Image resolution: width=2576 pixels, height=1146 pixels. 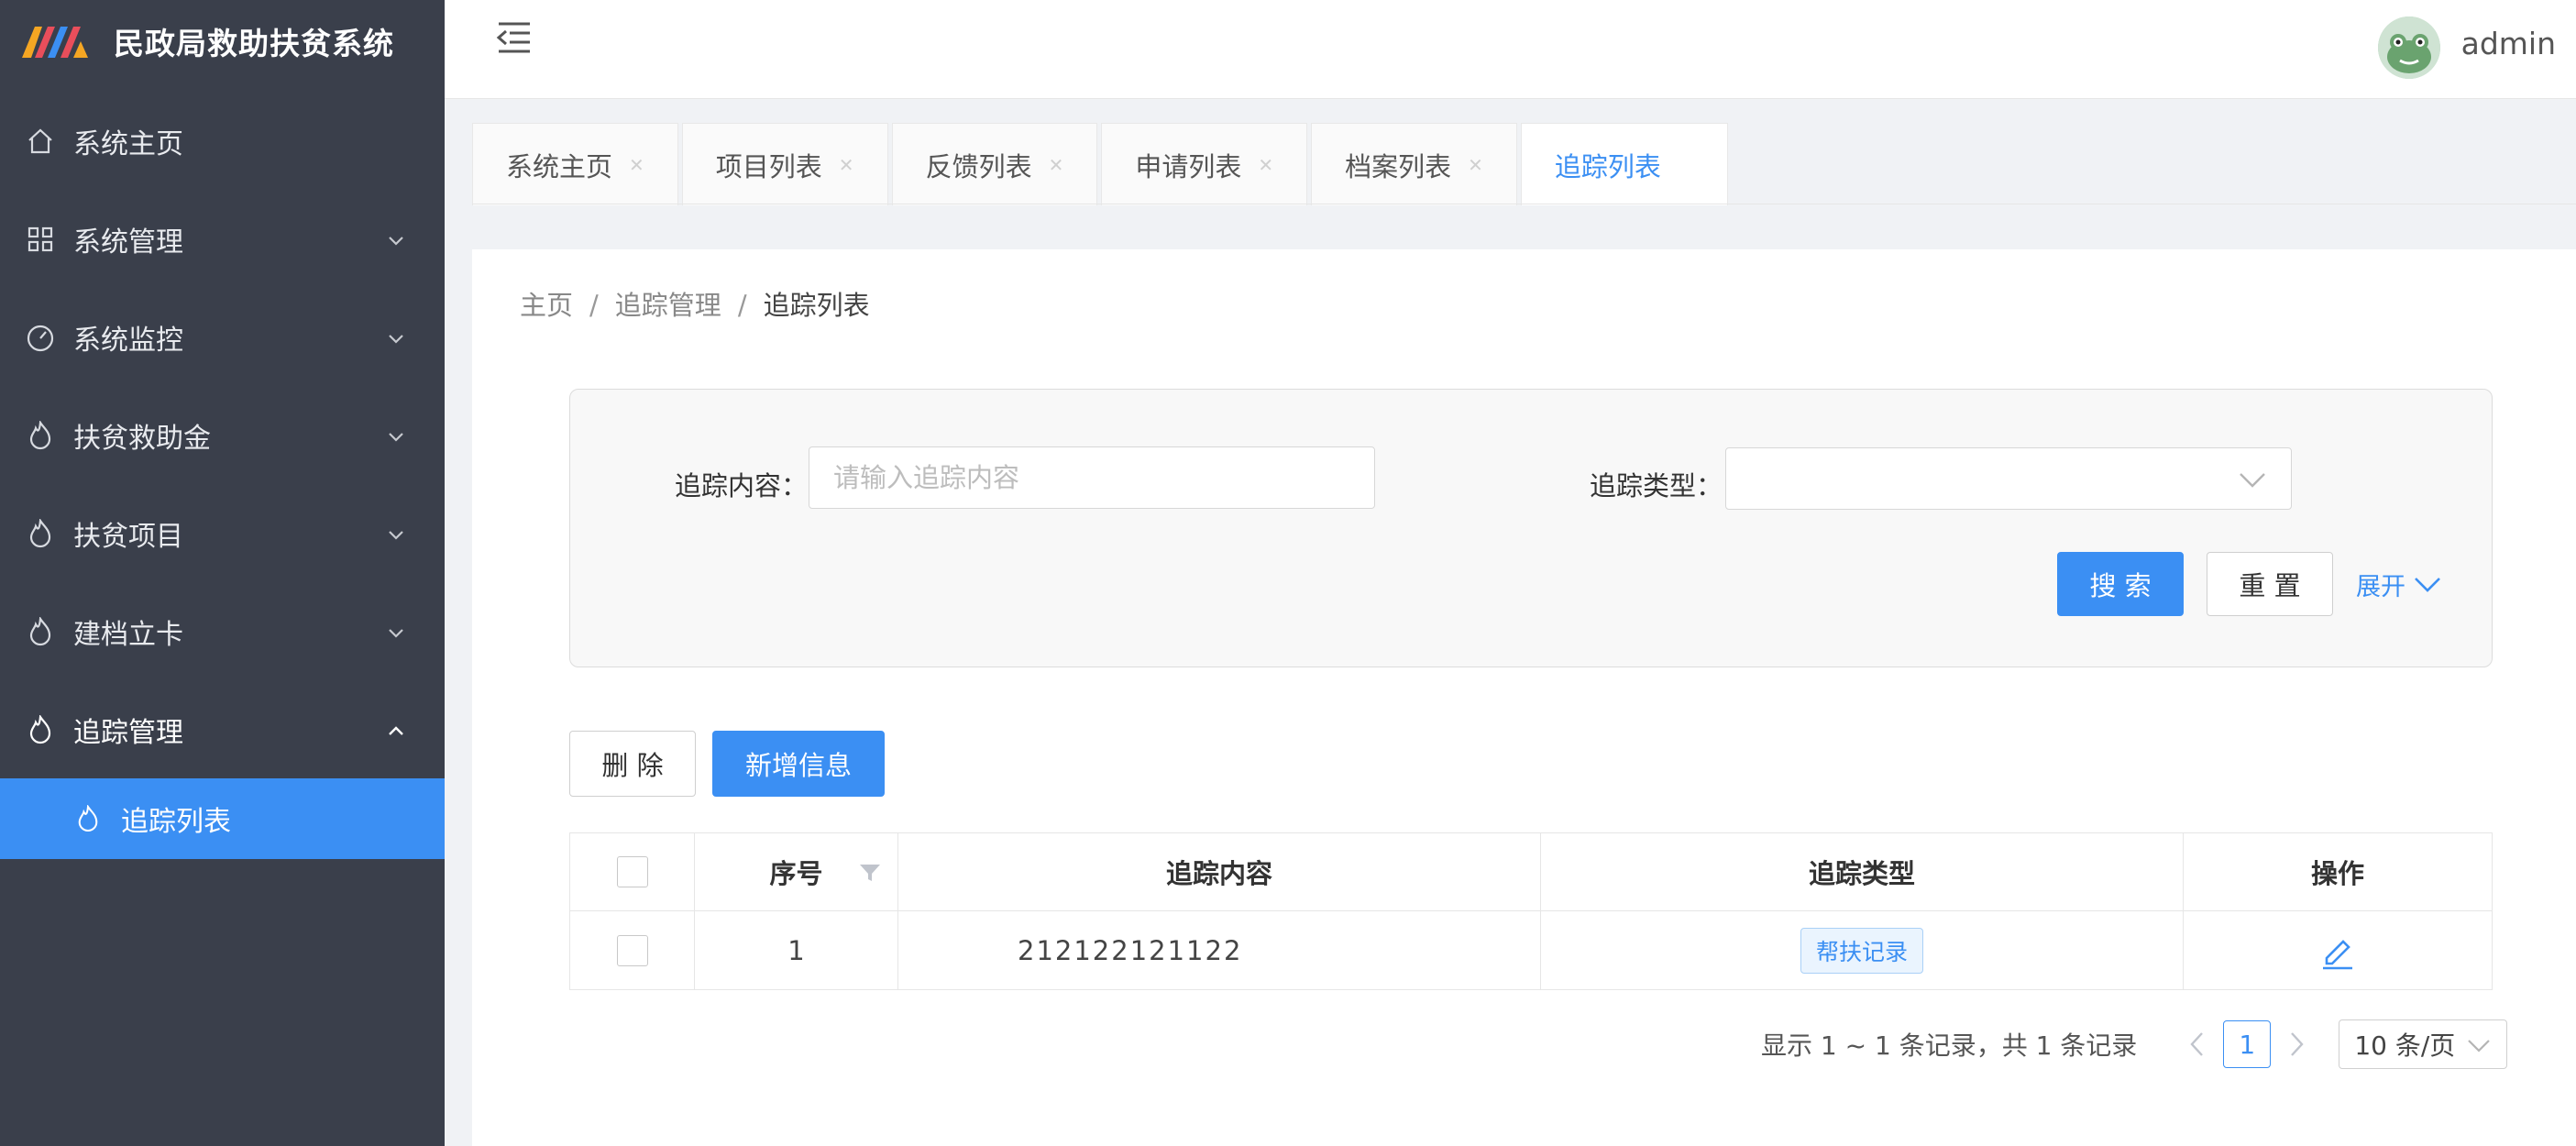 I want to click on tab-system-home: 系统主页 ✕, so click(x=575, y=164).